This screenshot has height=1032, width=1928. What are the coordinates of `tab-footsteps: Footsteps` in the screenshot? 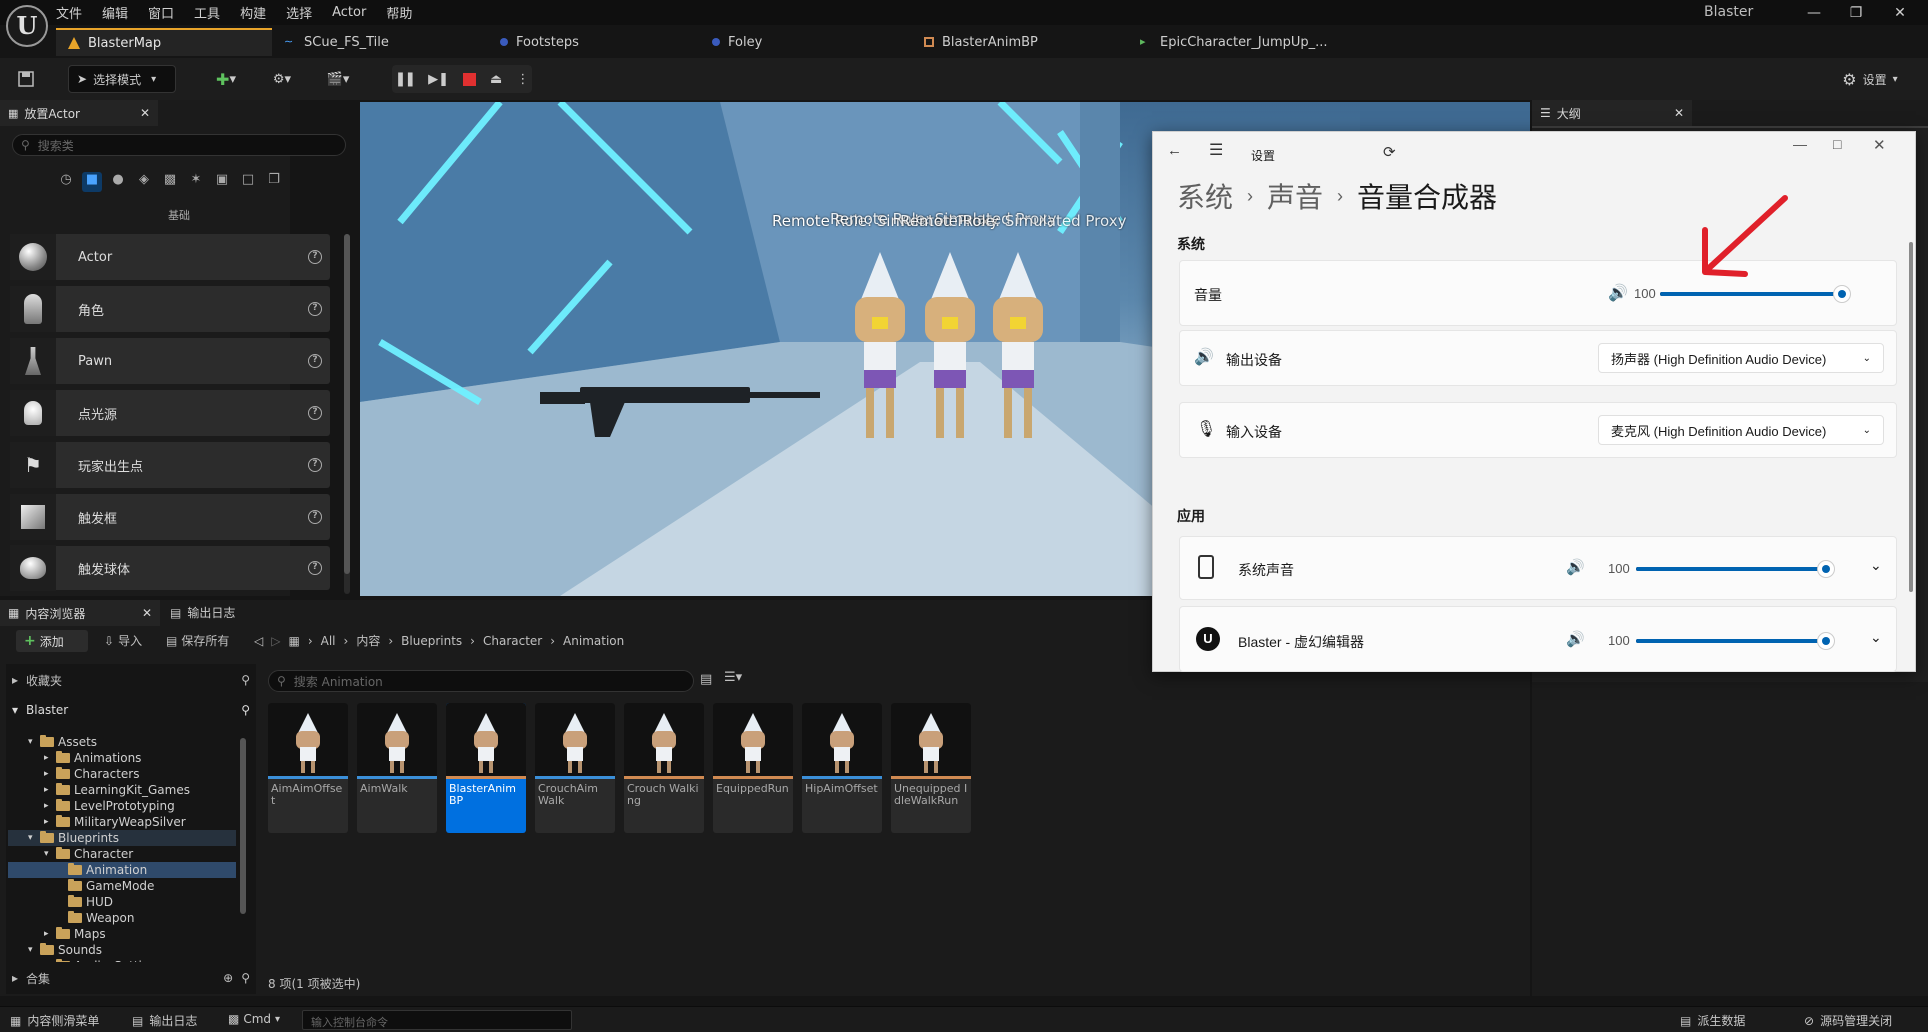 It's located at (594, 42).